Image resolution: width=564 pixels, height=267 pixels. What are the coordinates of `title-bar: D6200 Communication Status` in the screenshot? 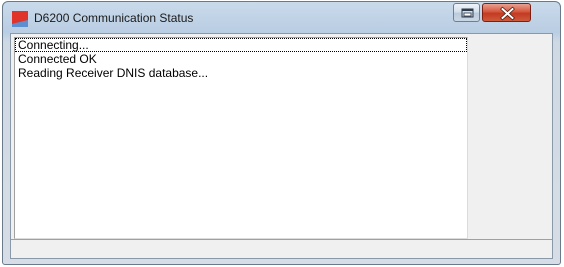 It's located at (281, 18).